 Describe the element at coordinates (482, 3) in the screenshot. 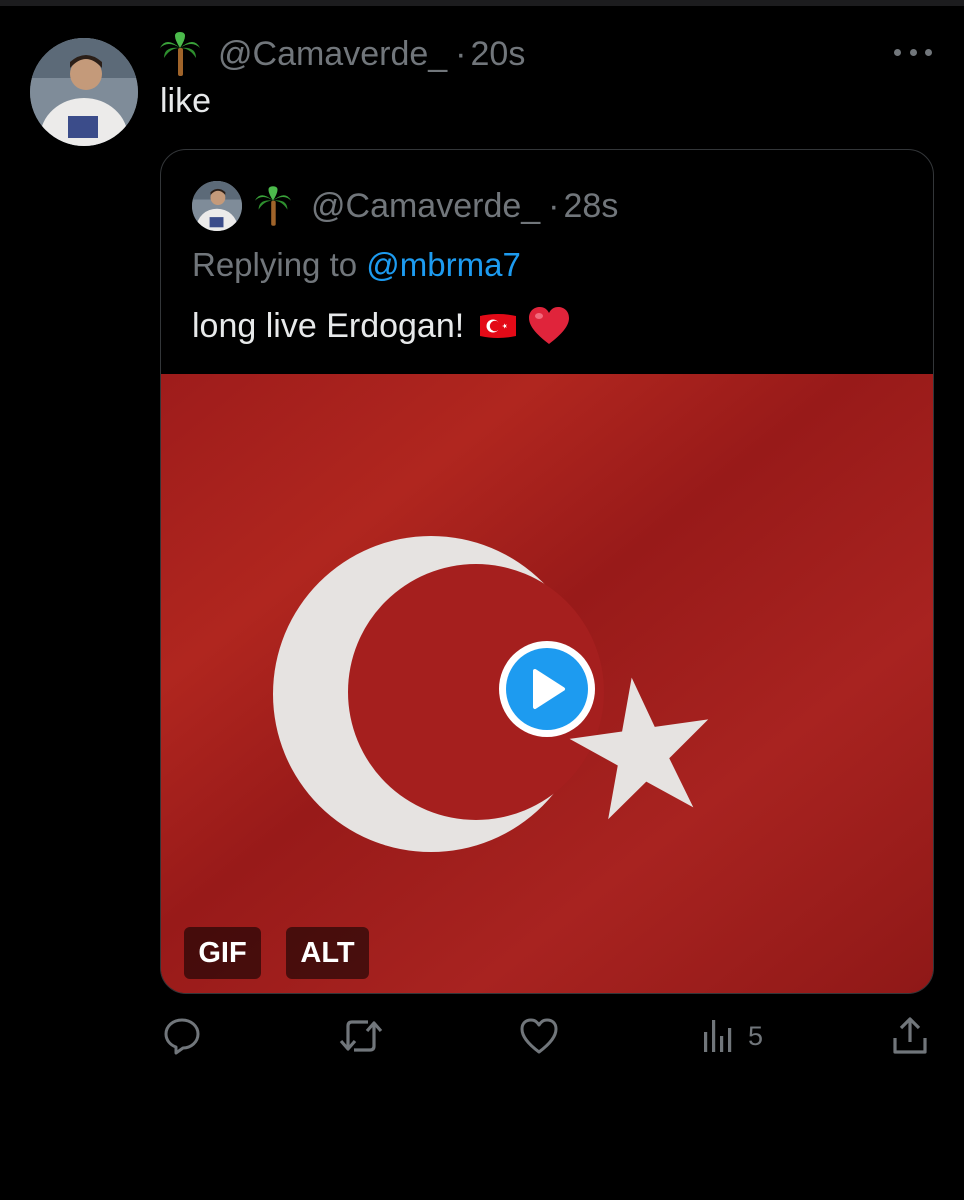

I see `top-divider` at that location.